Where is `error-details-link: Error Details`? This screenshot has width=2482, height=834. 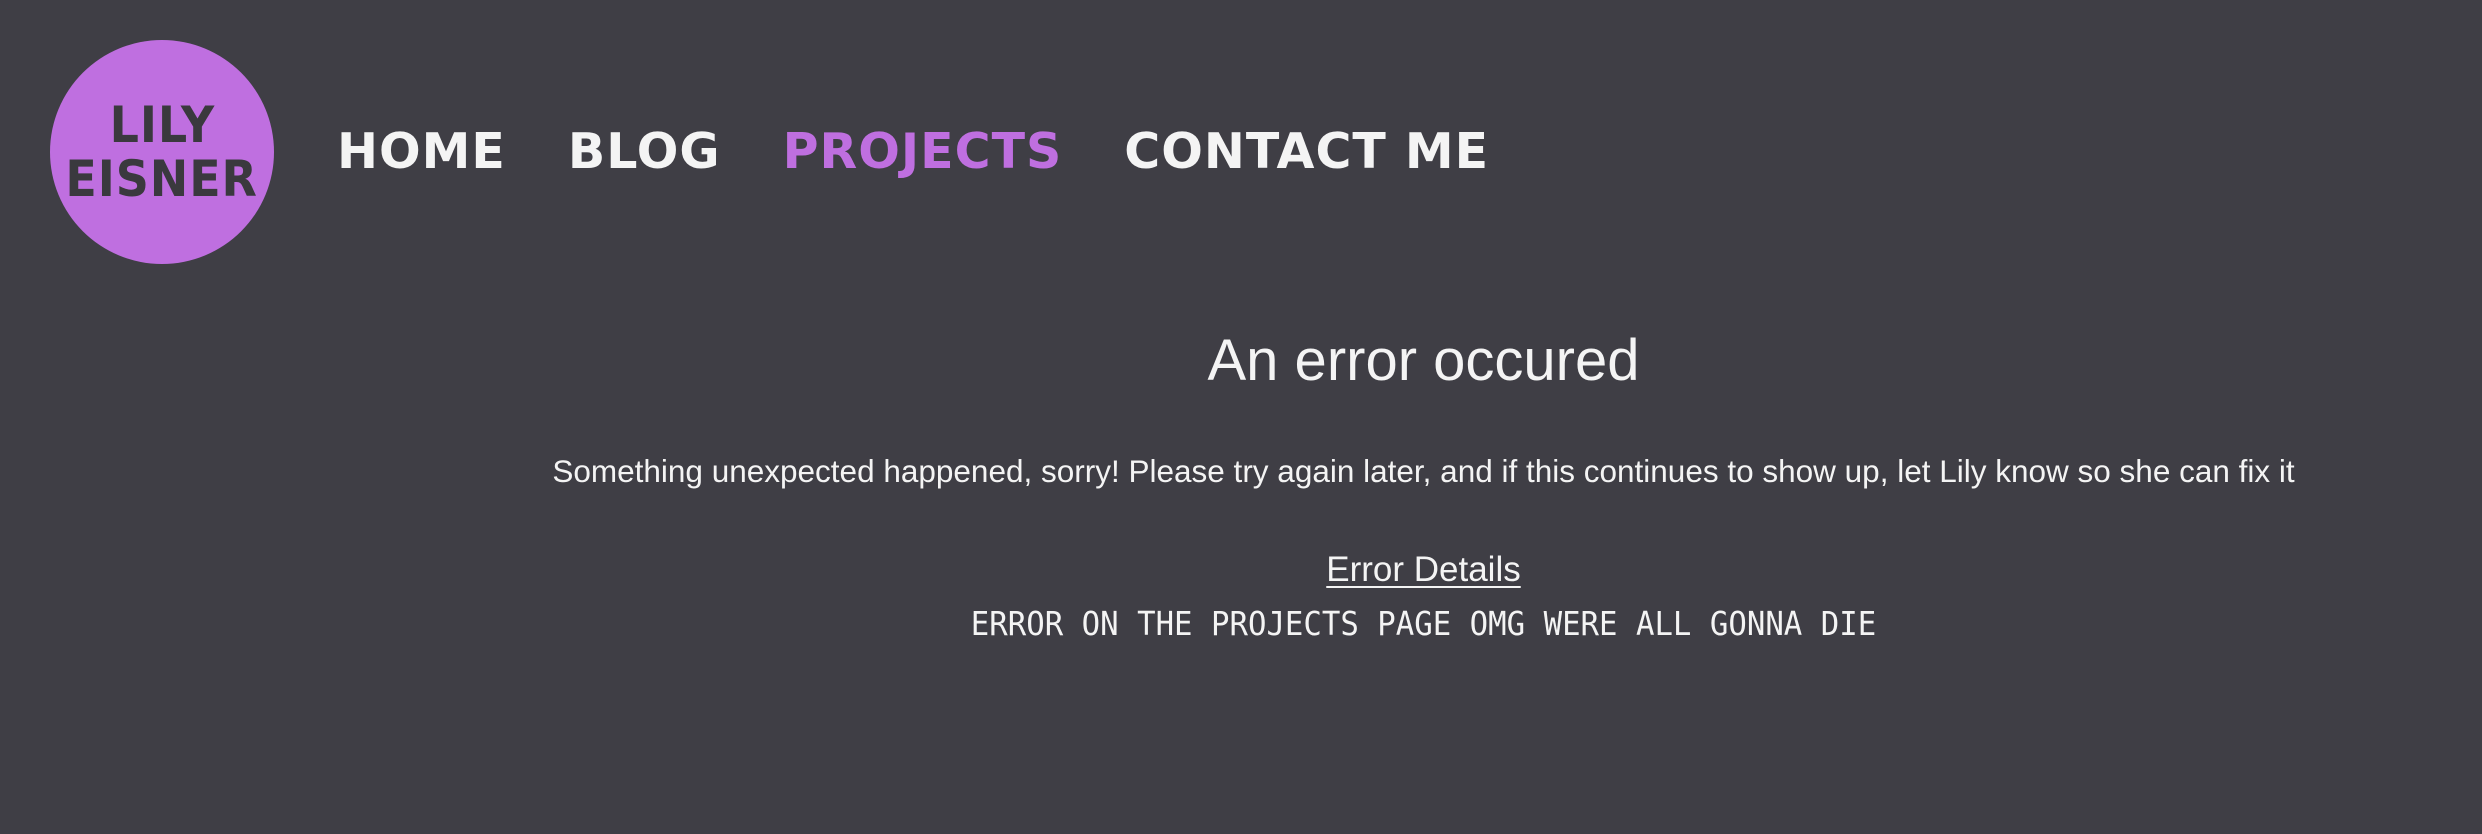 error-details-link: Error Details is located at coordinates (1423, 569).